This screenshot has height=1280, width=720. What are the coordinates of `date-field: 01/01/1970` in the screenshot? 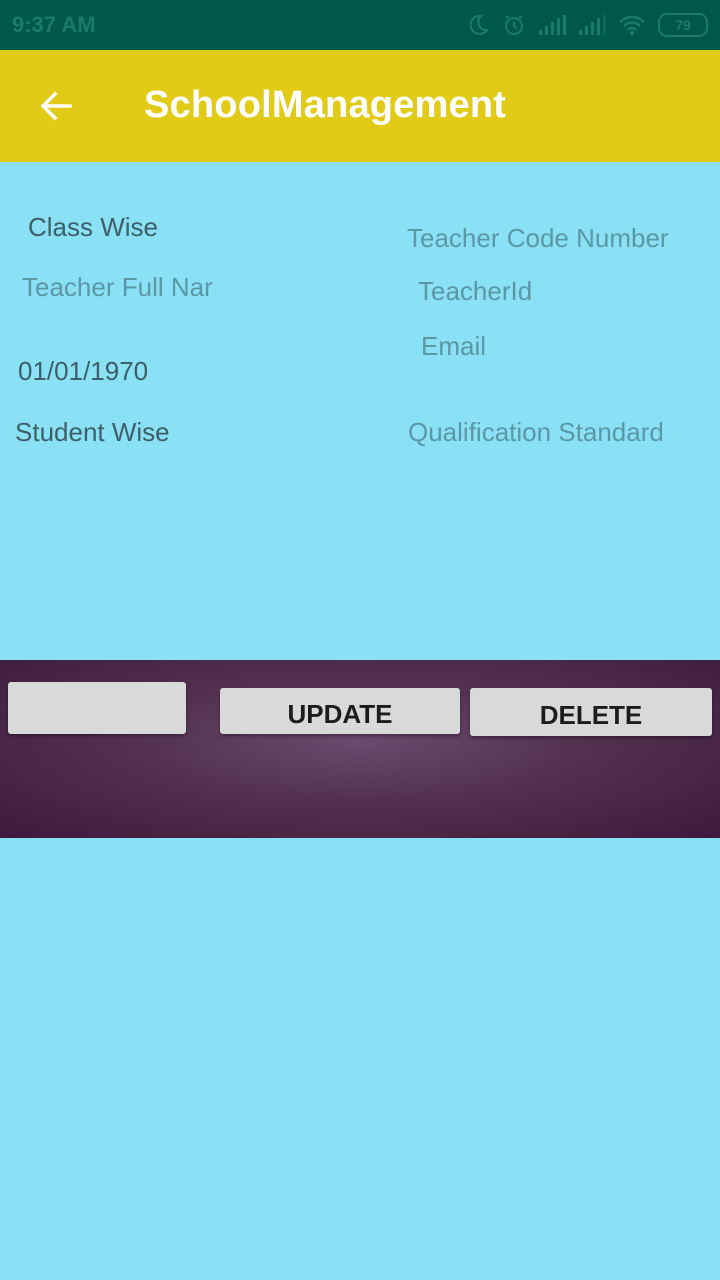 It's located at (83, 371).